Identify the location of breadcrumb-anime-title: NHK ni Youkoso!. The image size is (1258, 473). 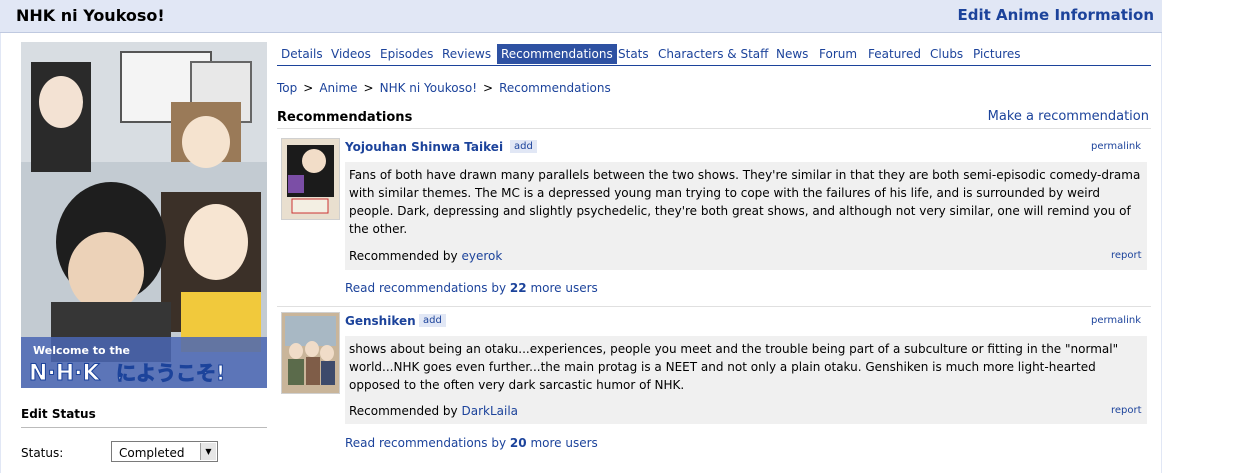
(428, 88).